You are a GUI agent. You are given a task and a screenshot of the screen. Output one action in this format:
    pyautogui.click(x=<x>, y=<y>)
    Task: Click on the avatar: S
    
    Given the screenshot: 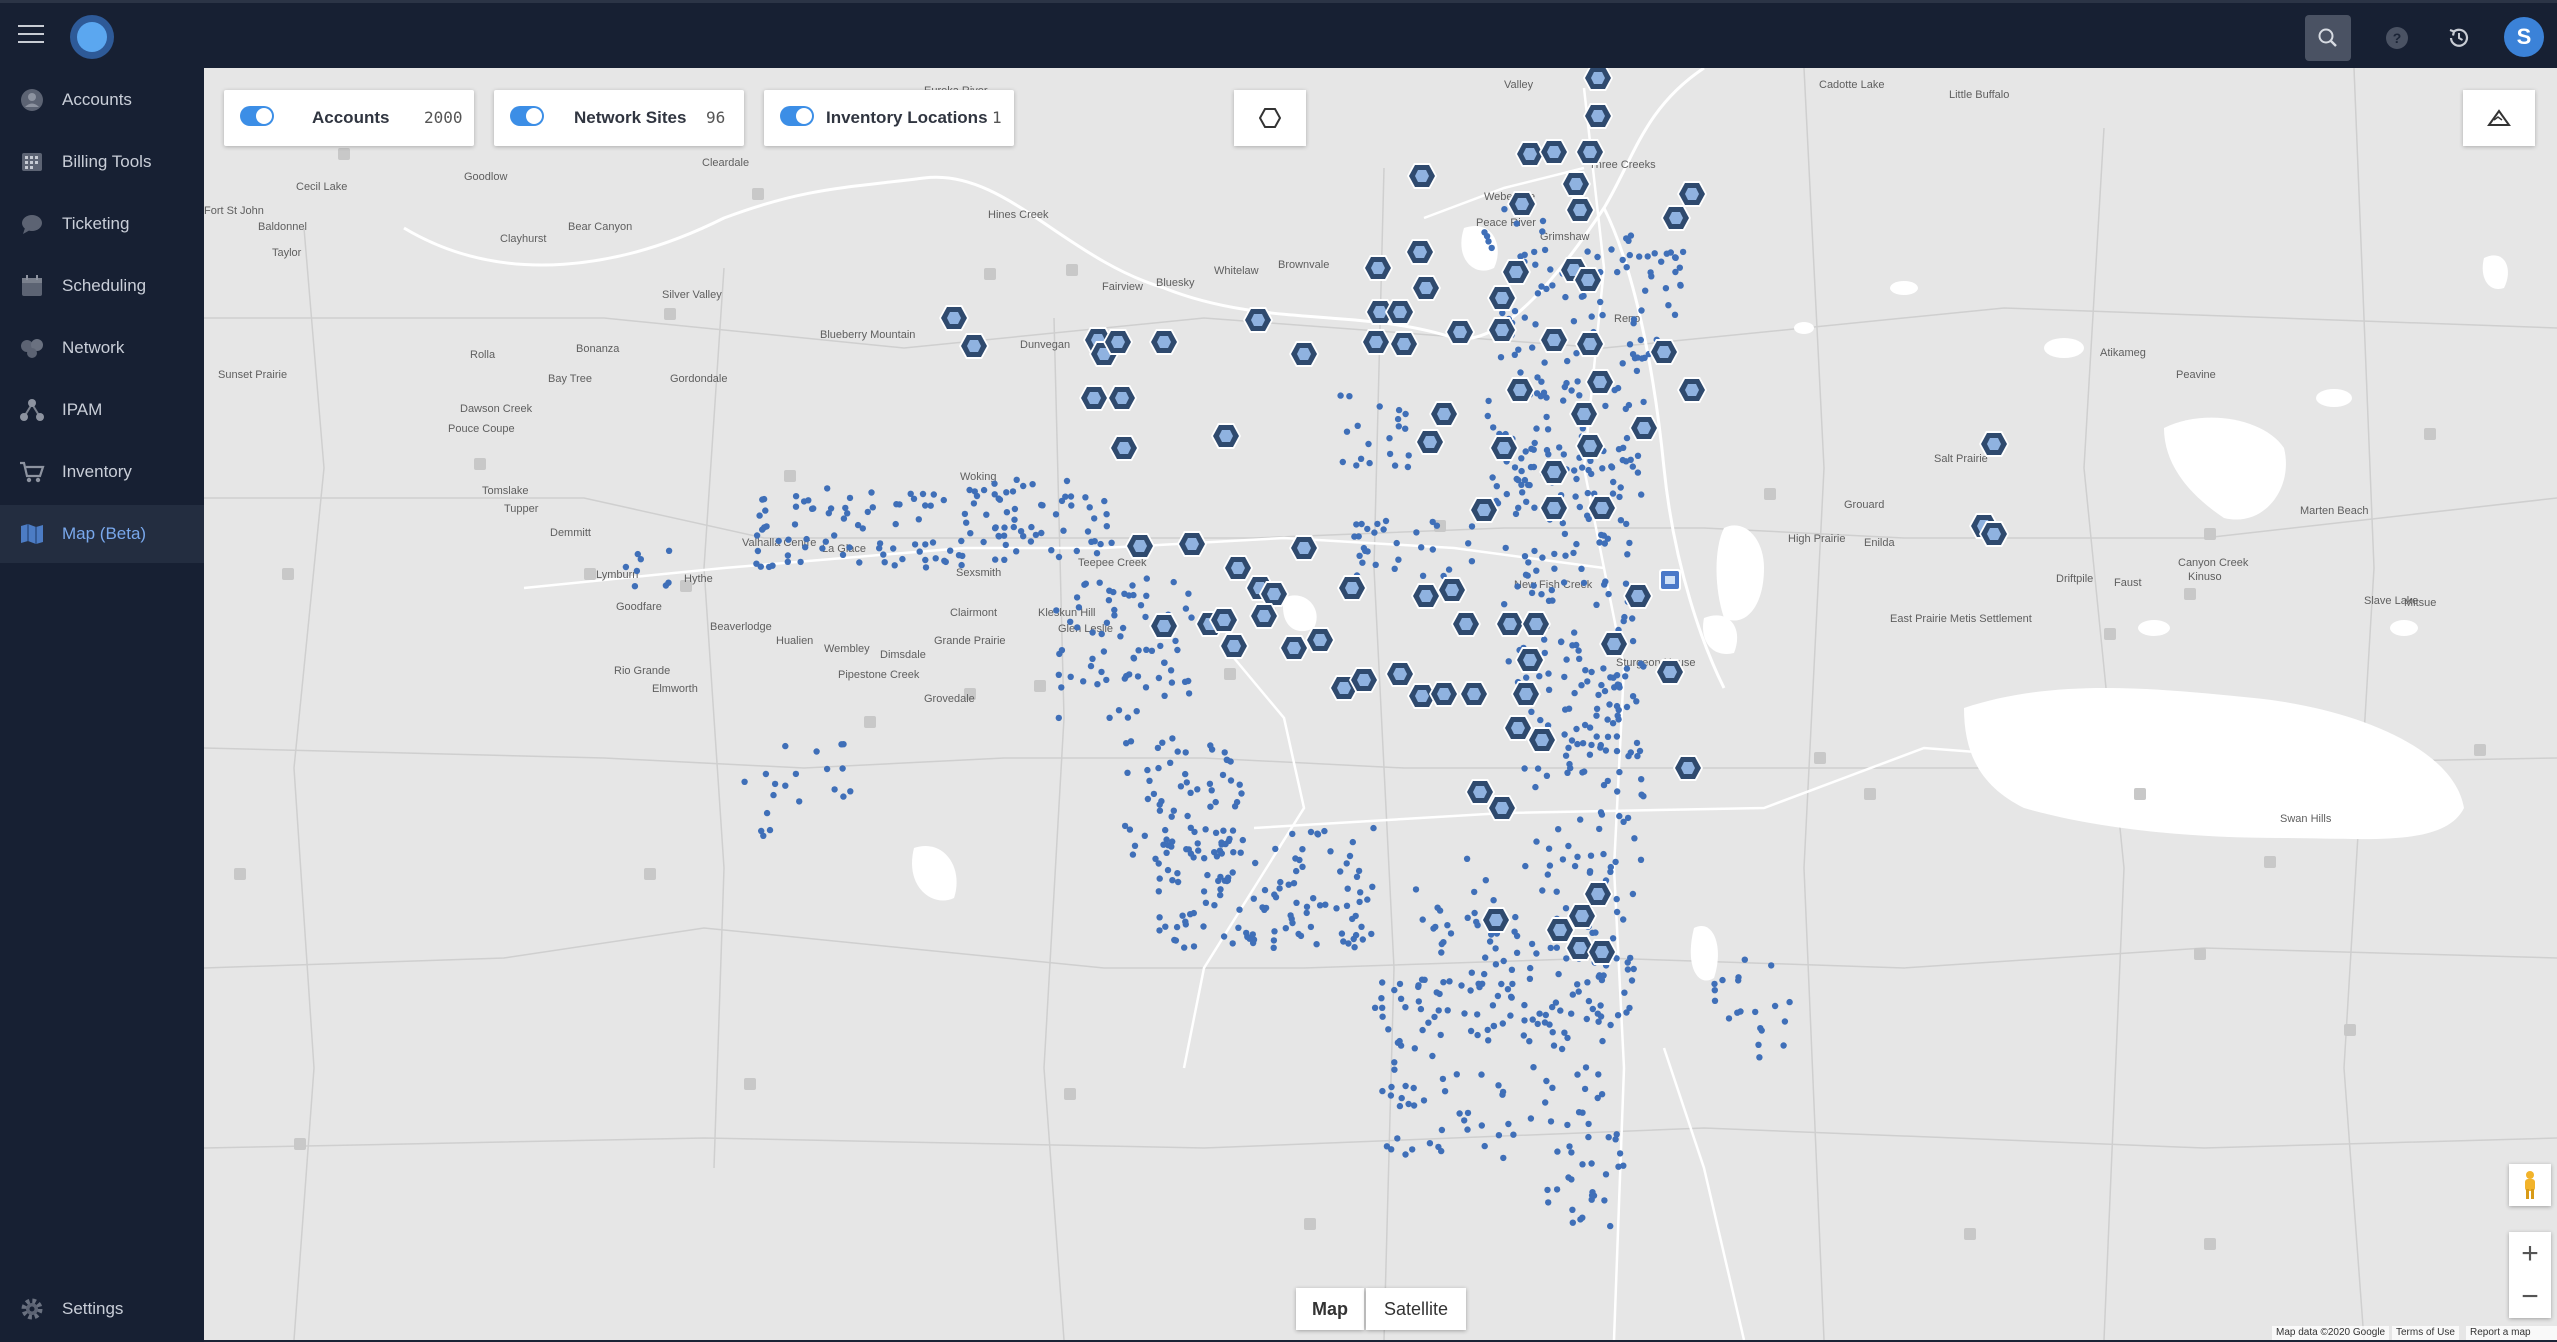 What is the action you would take?
    pyautogui.click(x=2524, y=37)
    